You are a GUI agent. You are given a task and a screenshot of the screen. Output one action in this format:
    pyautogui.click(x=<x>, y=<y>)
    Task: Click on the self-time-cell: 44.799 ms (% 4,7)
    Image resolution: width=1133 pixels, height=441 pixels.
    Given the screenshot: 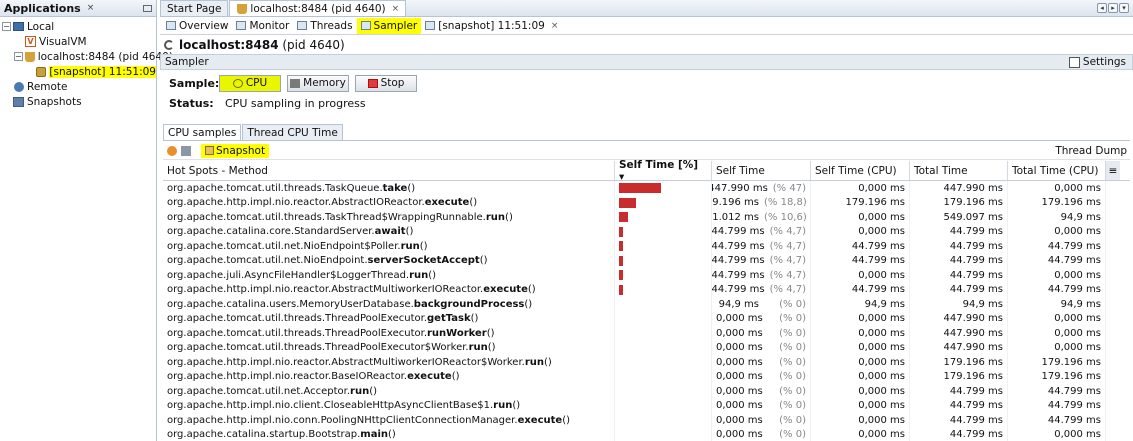 What is the action you would take?
    pyautogui.click(x=761, y=246)
    